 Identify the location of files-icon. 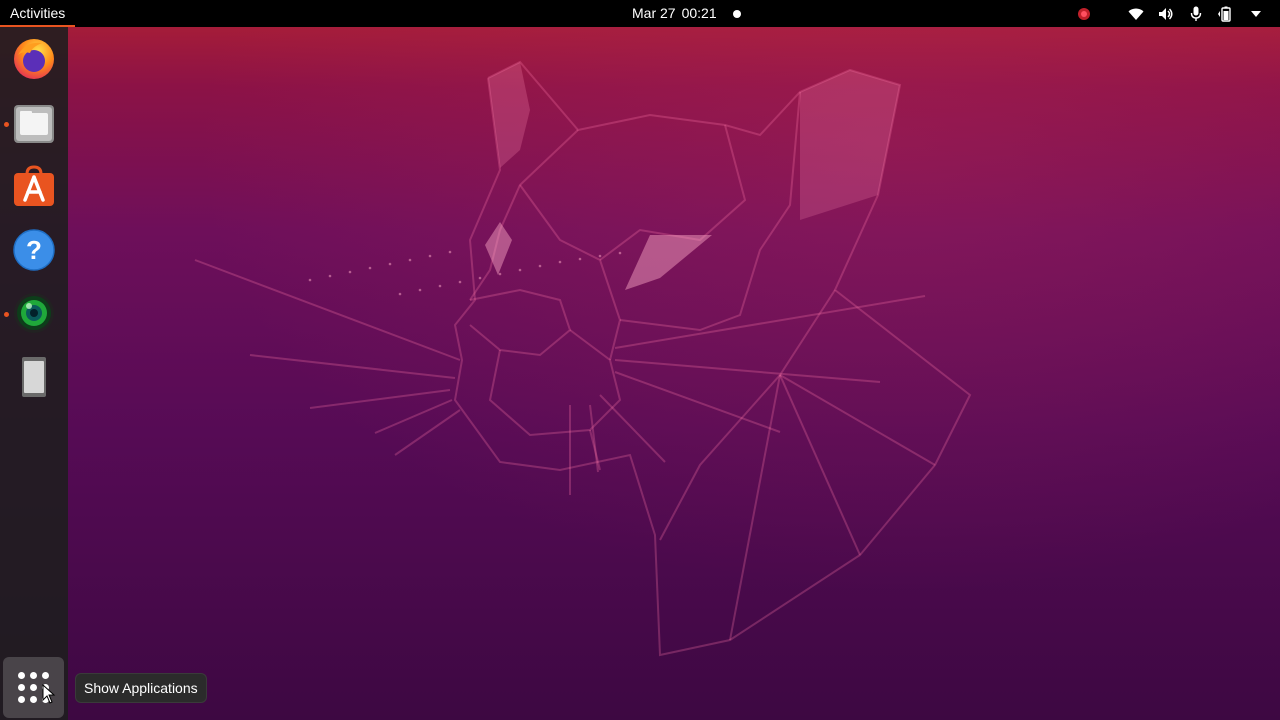
(34, 124).